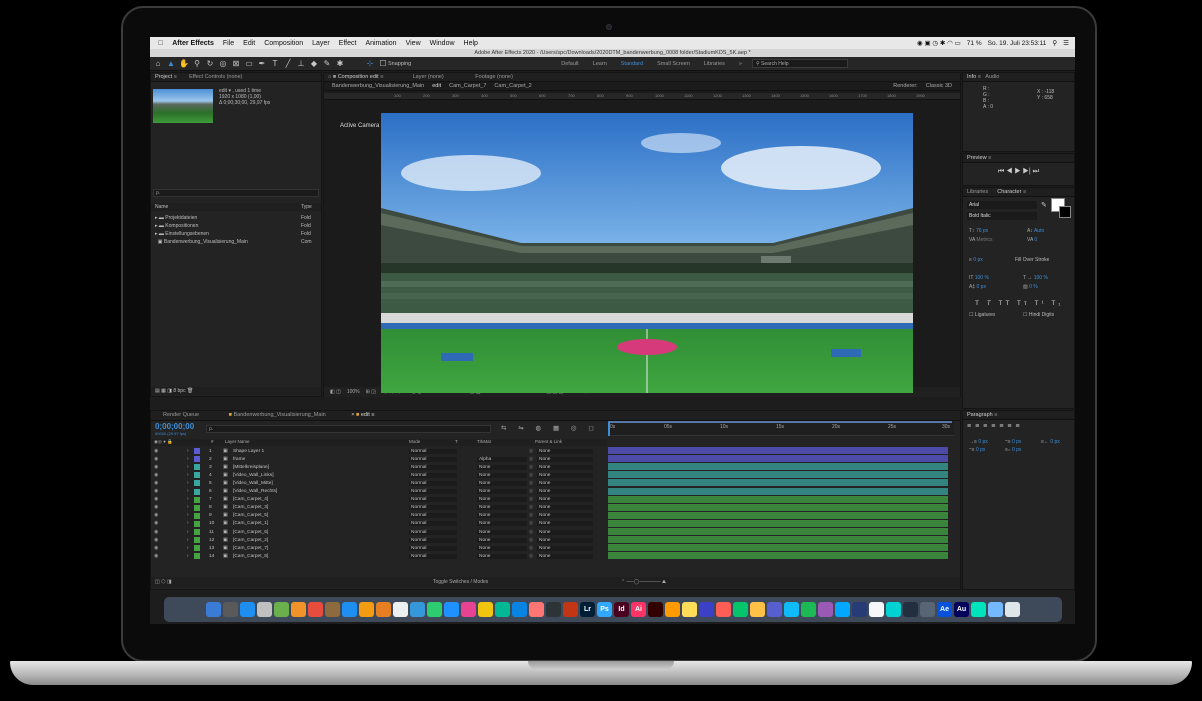 The image size is (1202, 701). What do you see at coordinates (379, 467) in the screenshot?
I see `table-row: ◉ › 3 ▣ [Mittelkreisplane] Normal None ◎ None` at bounding box center [379, 467].